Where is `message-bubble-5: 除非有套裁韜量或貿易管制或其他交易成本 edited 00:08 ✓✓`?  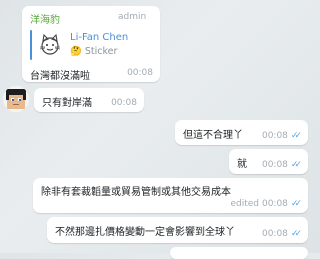
message-bubble-5: 除非有套裁韜量或貿易管制或其他交易成本 edited 00:08 ✓✓ is located at coordinates (170, 195).